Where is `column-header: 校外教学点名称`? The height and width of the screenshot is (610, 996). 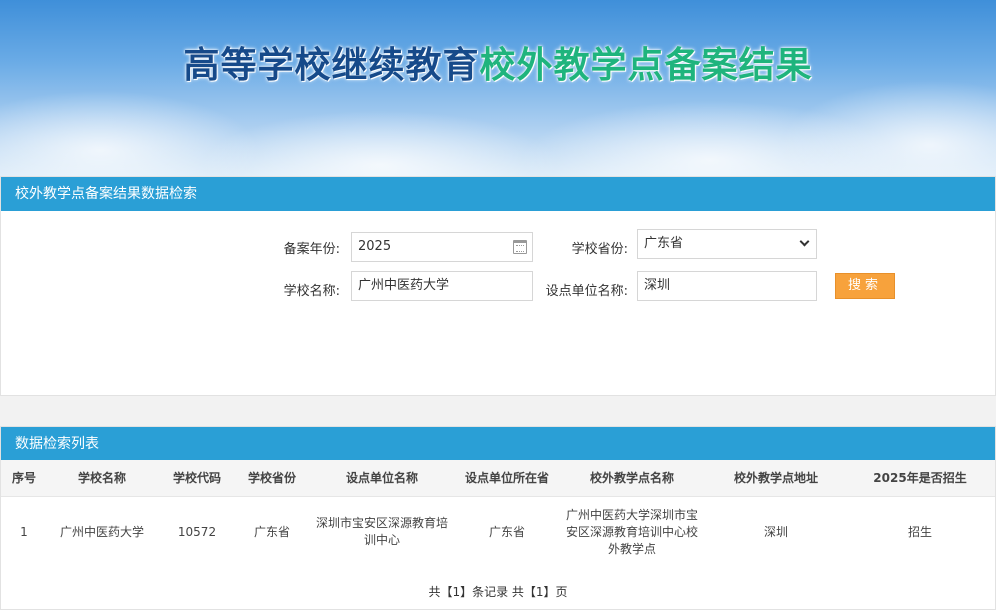 column-header: 校外教学点名称 is located at coordinates (632, 478).